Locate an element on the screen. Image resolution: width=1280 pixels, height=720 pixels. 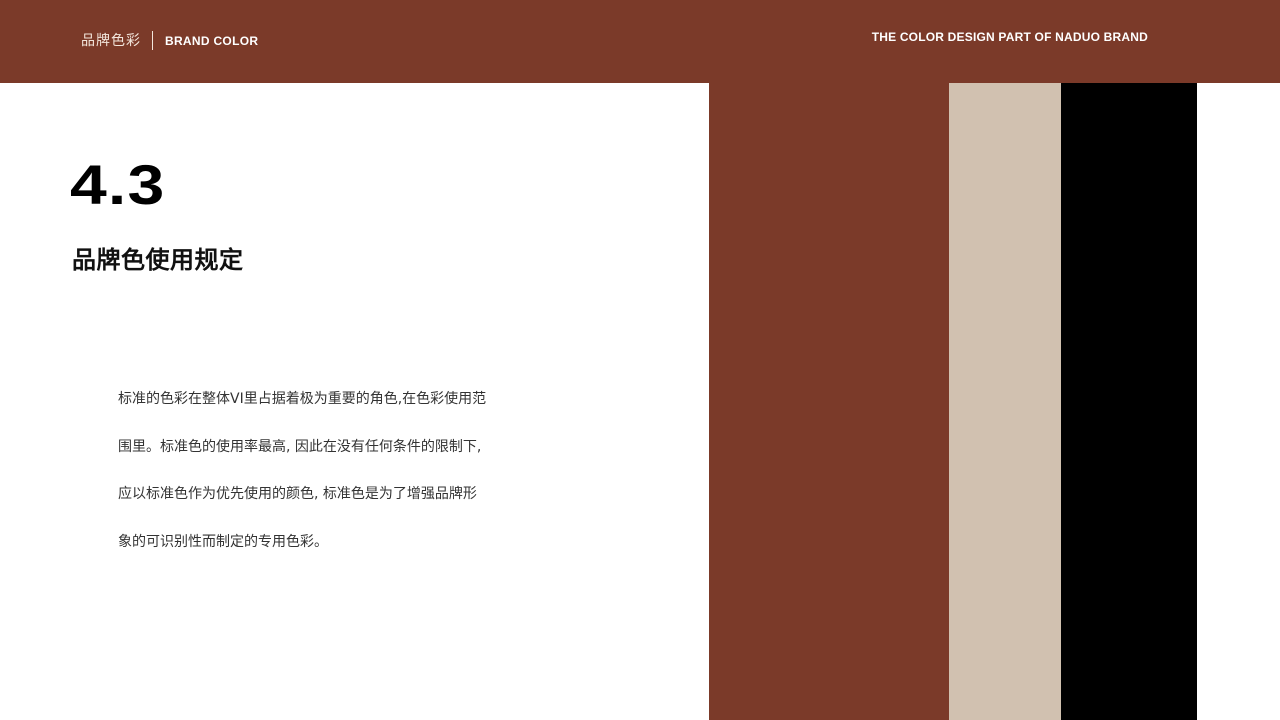
section-title: 品牌色使用规定 is located at coordinates (158, 260).